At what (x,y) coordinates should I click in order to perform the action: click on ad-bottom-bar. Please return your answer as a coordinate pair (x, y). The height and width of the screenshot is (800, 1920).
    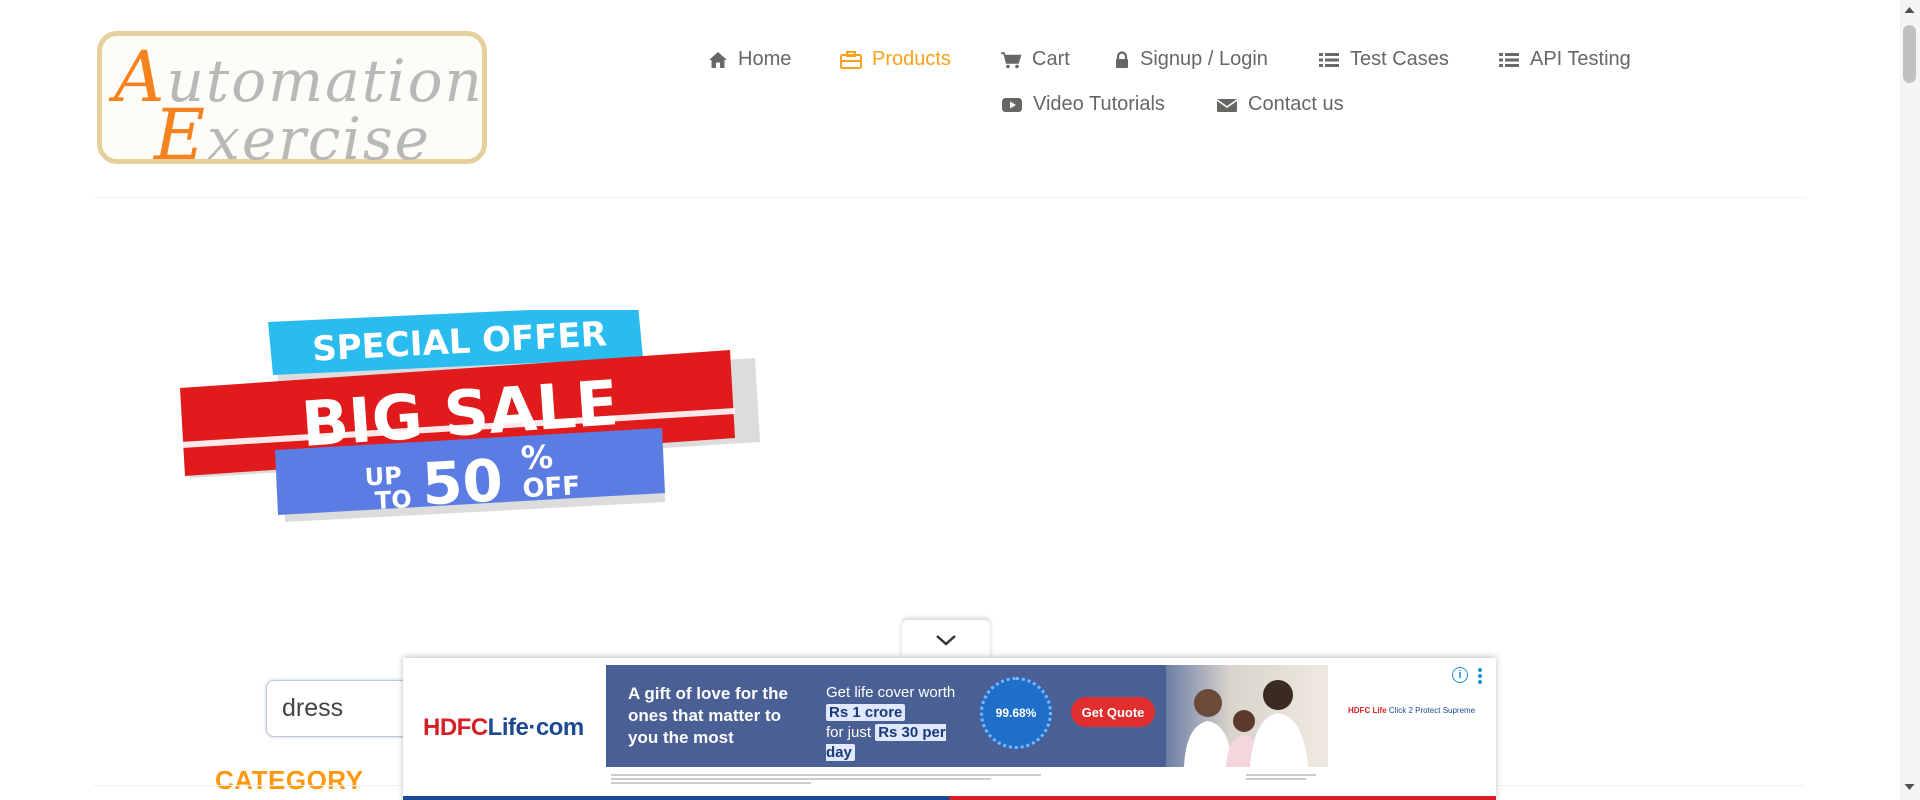
    Looking at the image, I should click on (949, 798).